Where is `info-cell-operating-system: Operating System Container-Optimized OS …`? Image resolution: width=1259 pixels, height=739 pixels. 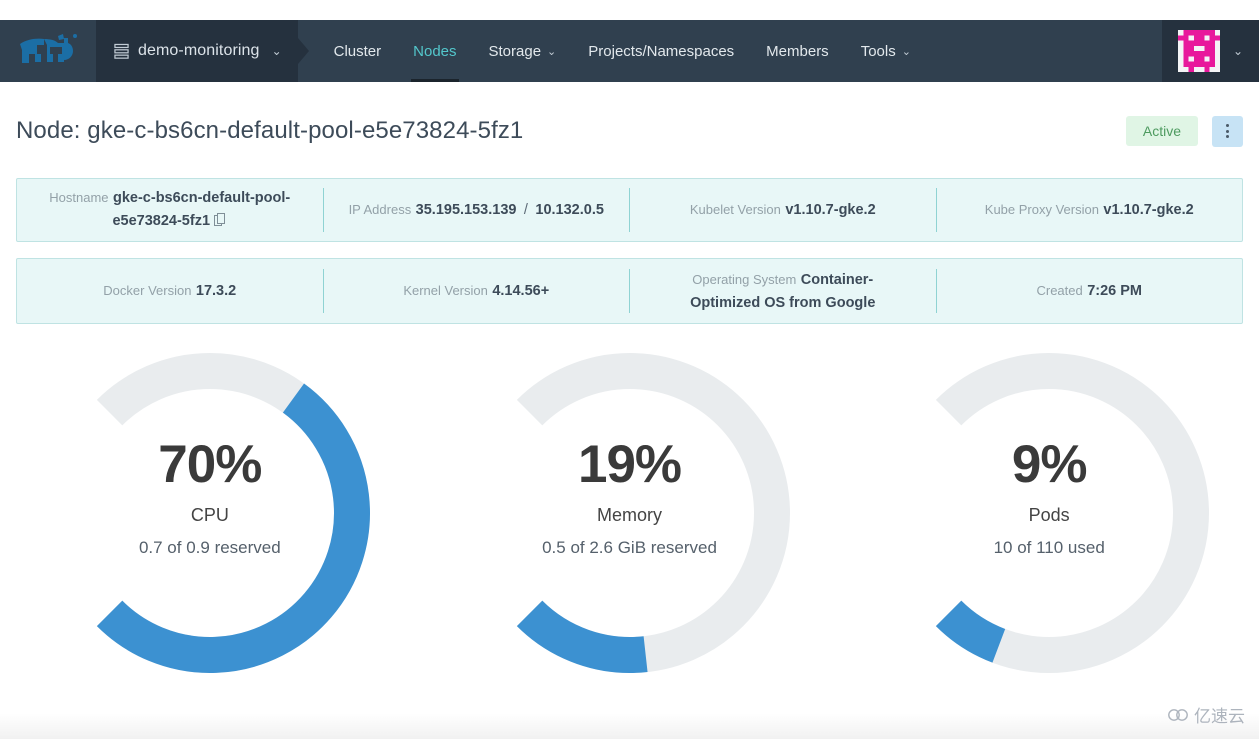
info-cell-operating-system: Operating System Container-Optimized OS … is located at coordinates (782, 291).